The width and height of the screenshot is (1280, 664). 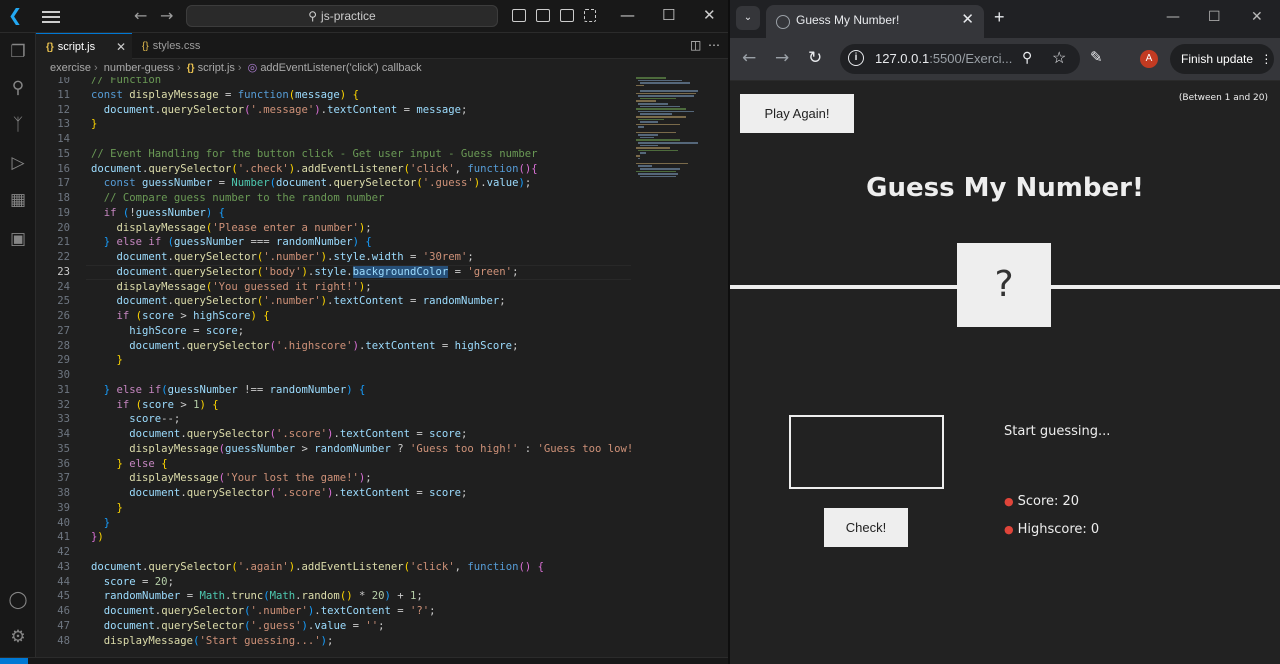 I want to click on code-line: 42, so click(x=336, y=552).